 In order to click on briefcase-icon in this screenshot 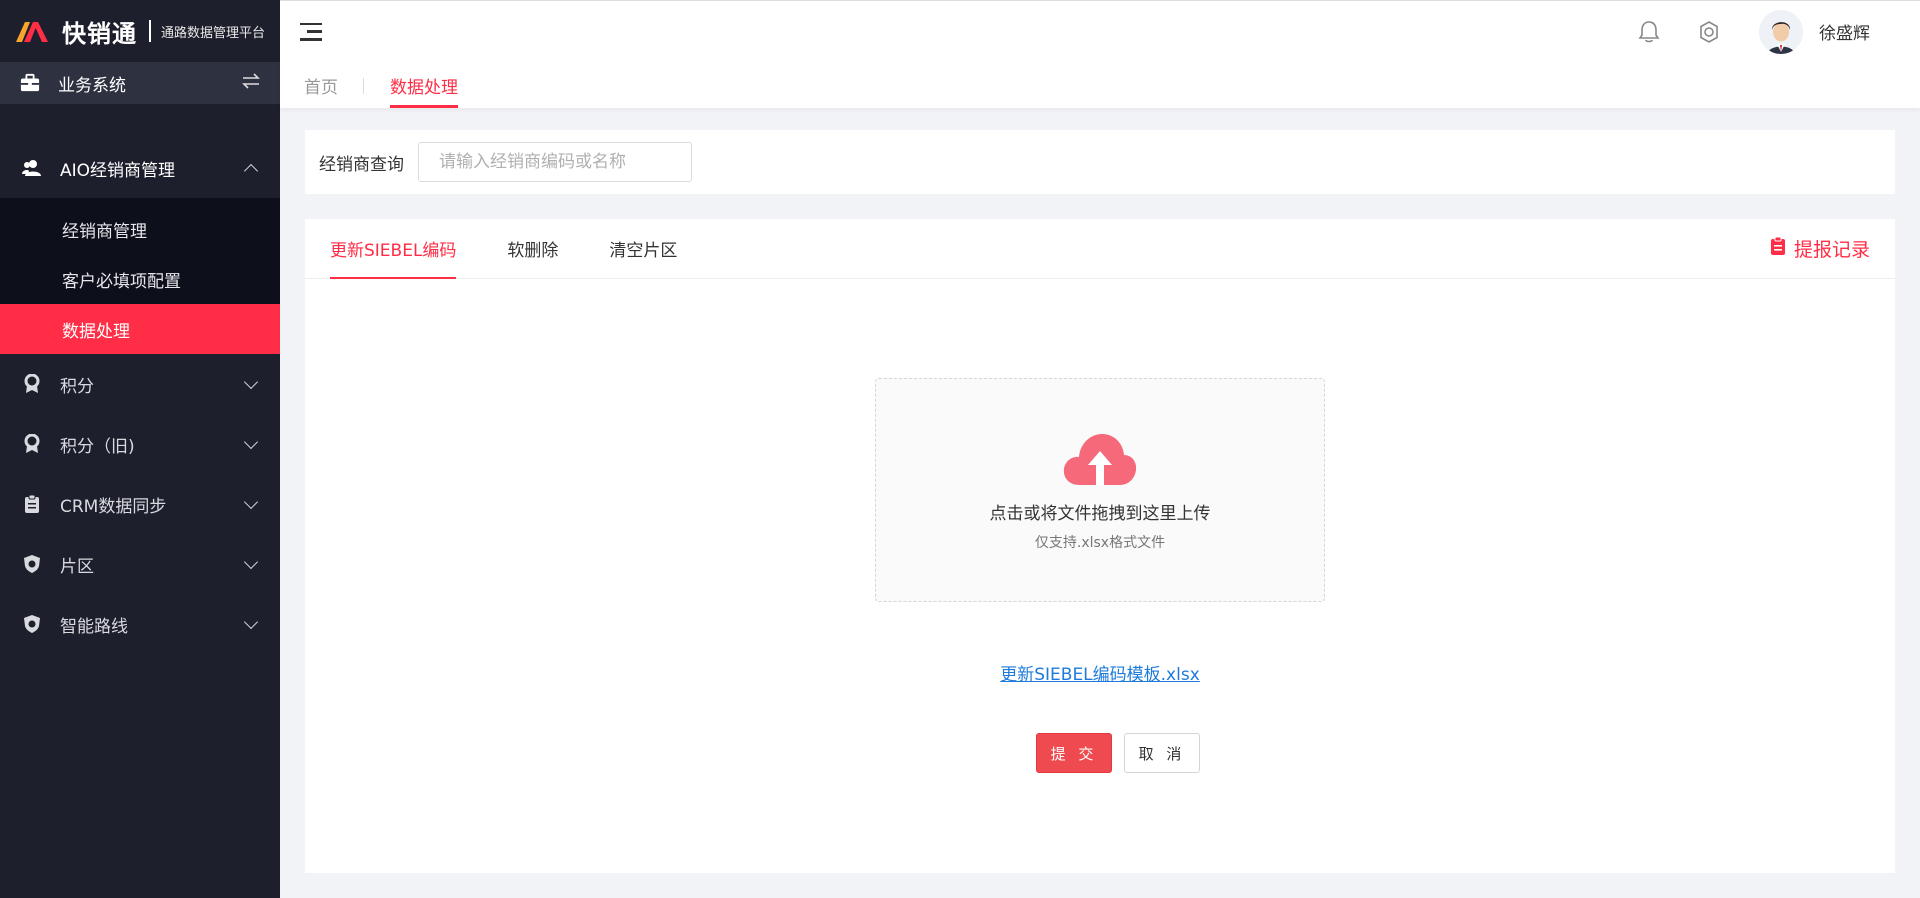, I will do `click(30, 83)`.